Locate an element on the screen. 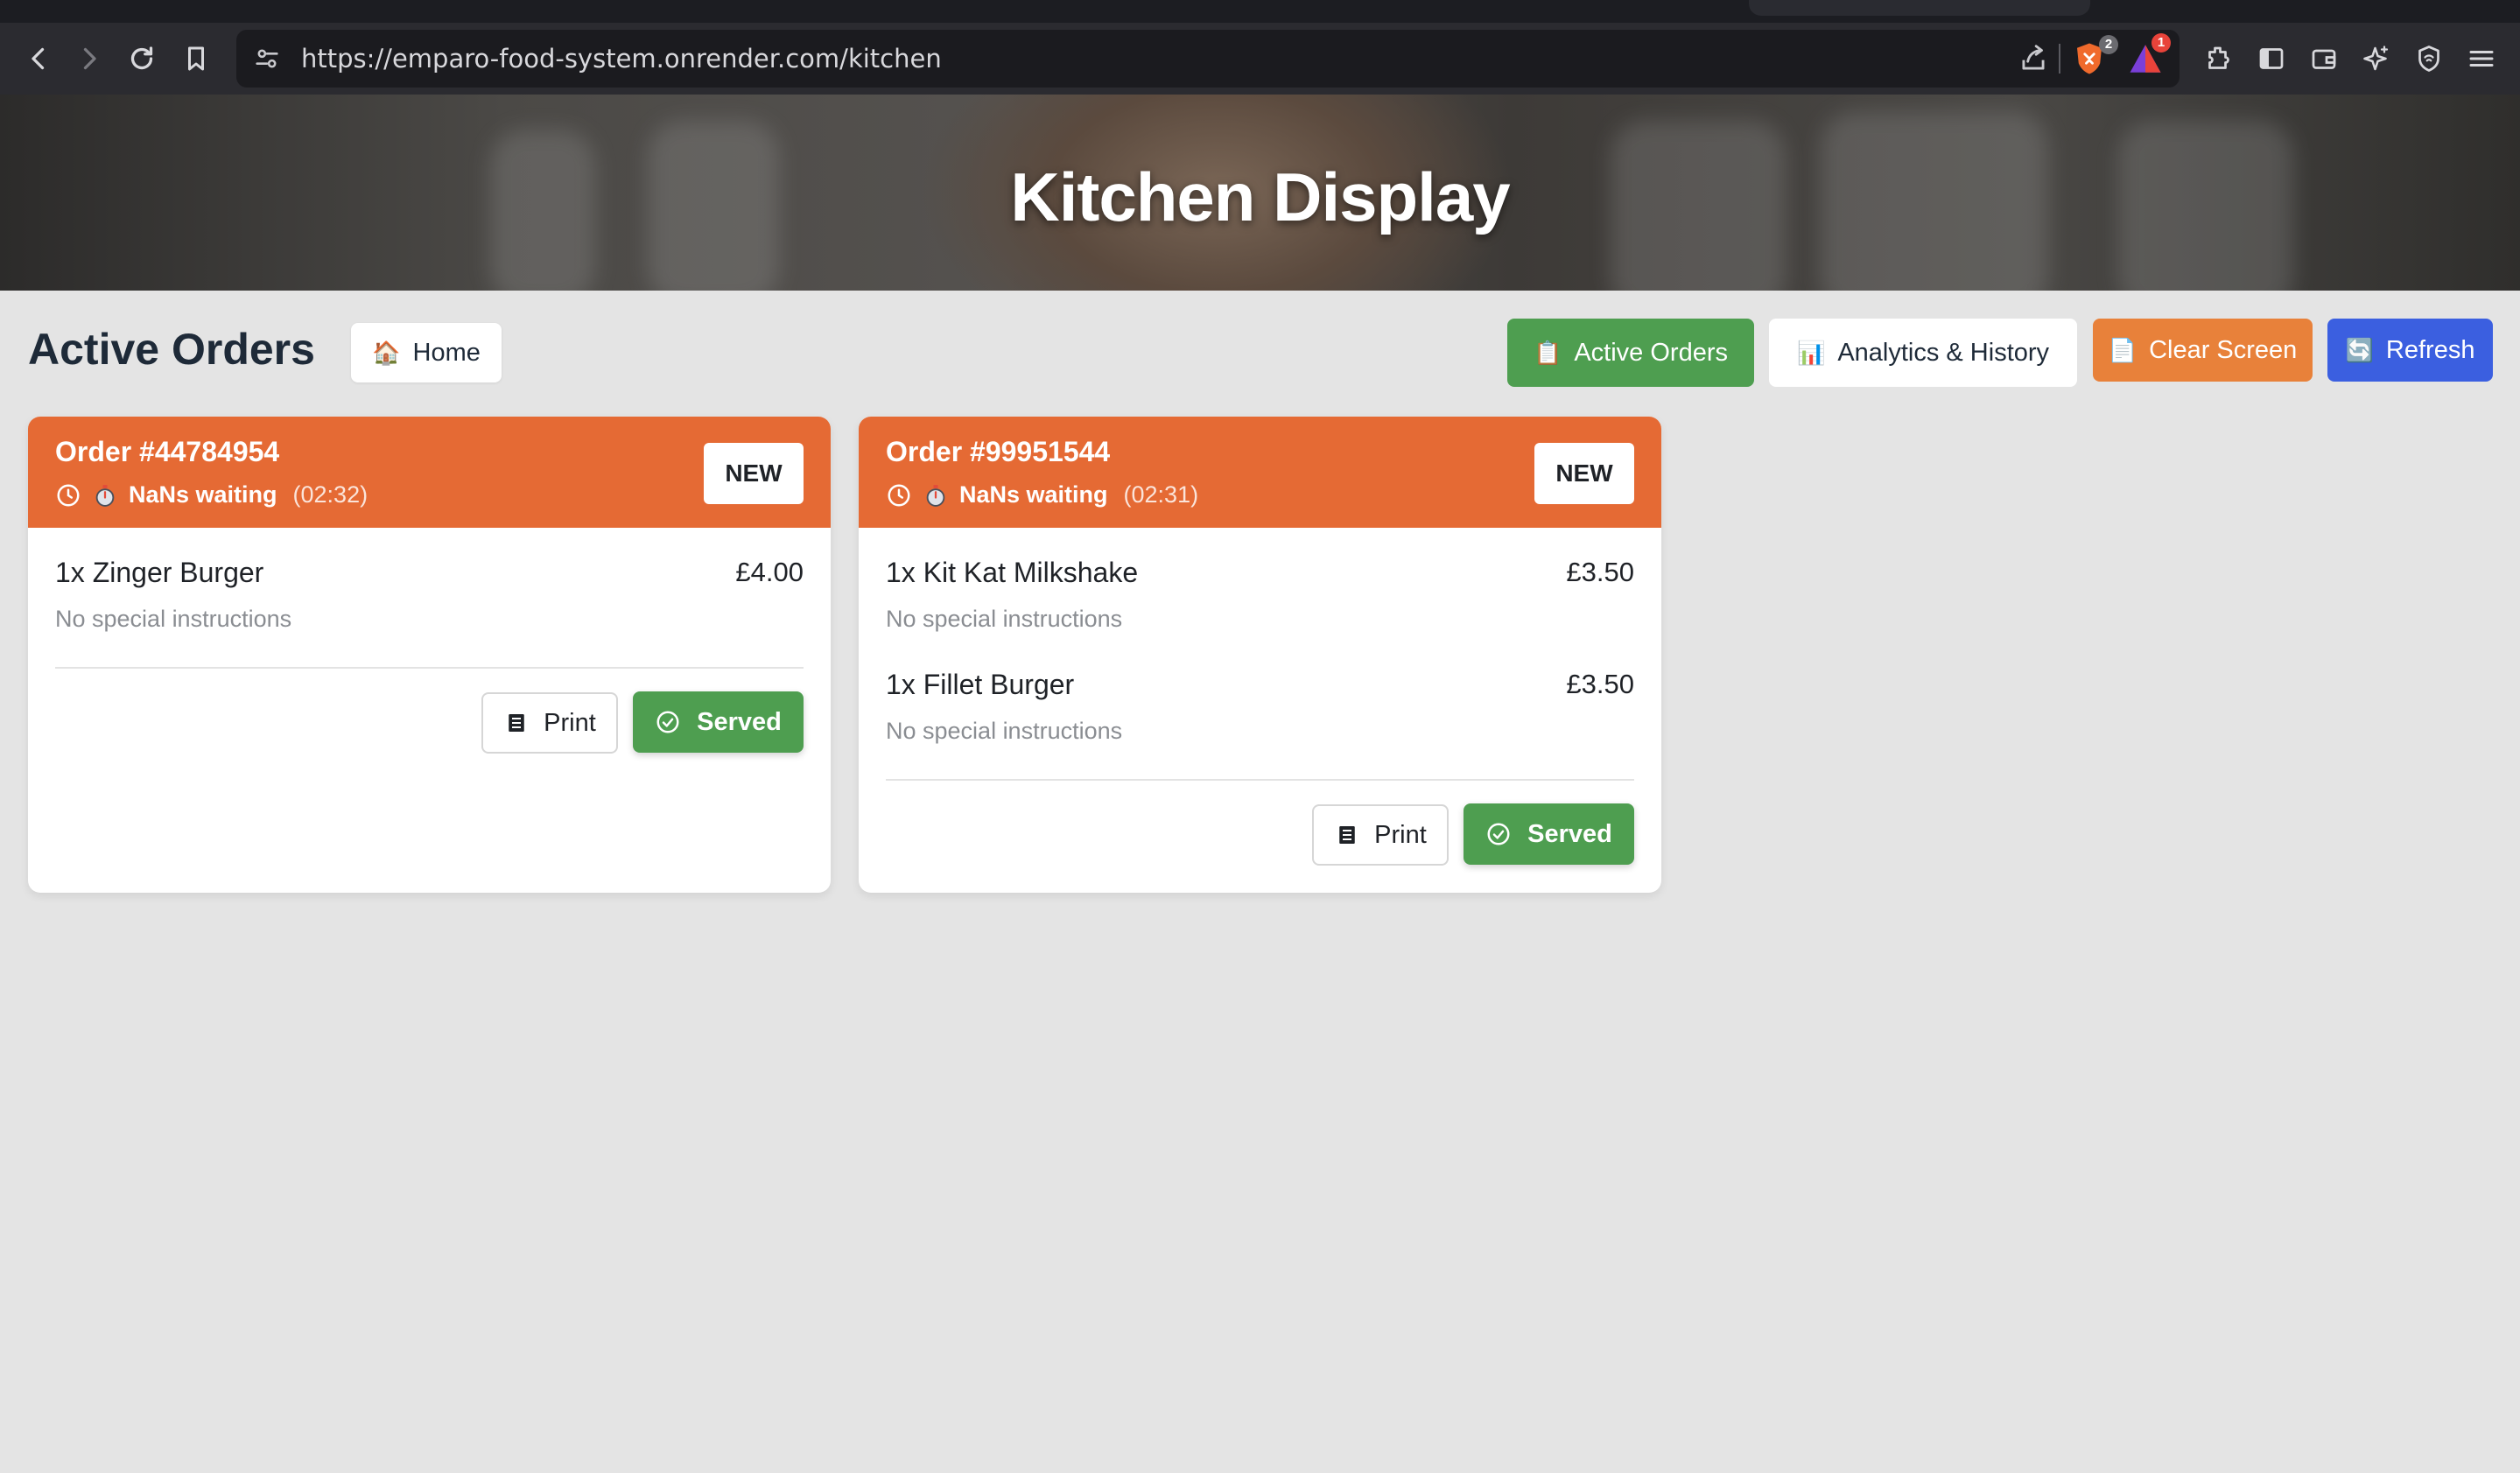  refresh-button: 🔄 Refresh is located at coordinates (2410, 350).